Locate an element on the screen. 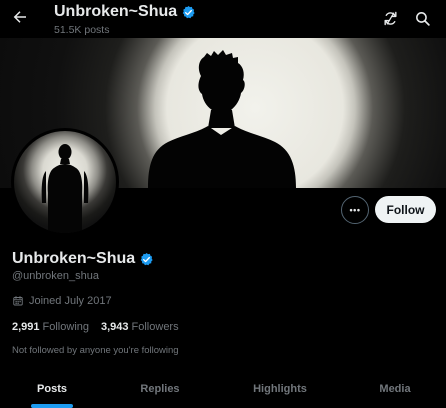  following-link: 2,991 Following is located at coordinates (50, 327).